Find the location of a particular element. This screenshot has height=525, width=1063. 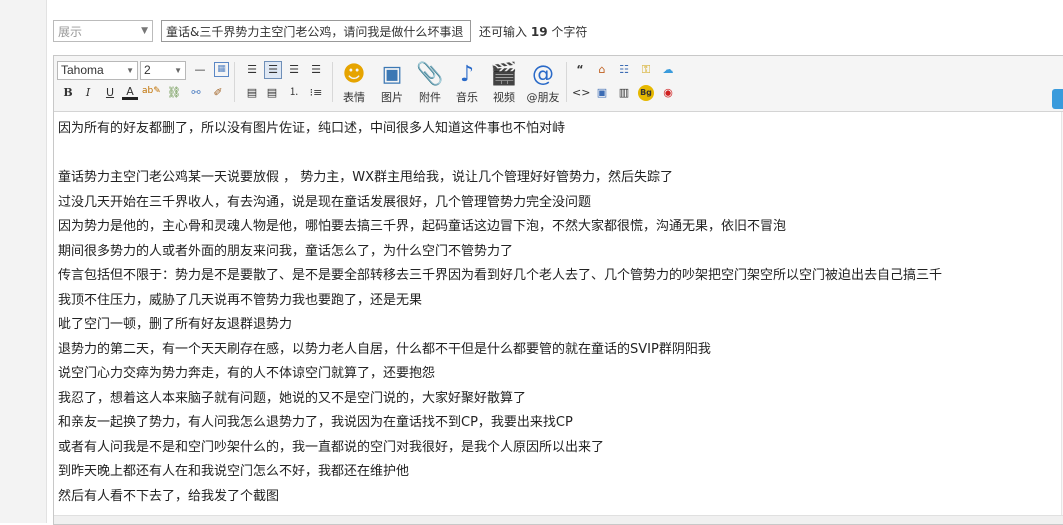

upload-icon: ⇪ is located at coordinates (1057, 99).